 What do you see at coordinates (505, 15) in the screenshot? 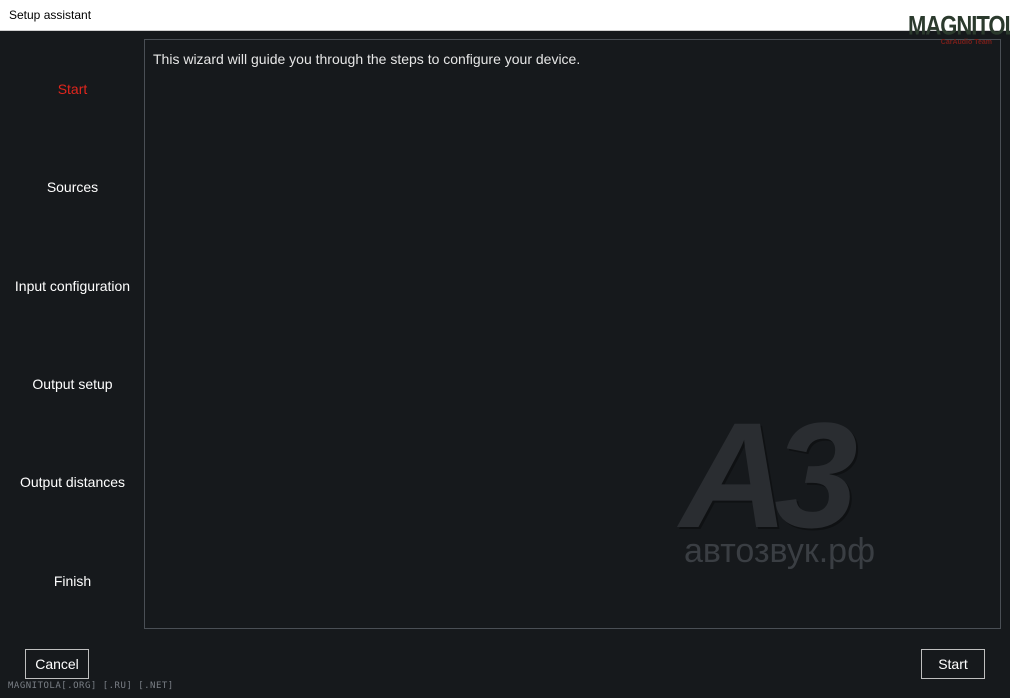
I see `title-bar: Setup assistant` at bounding box center [505, 15].